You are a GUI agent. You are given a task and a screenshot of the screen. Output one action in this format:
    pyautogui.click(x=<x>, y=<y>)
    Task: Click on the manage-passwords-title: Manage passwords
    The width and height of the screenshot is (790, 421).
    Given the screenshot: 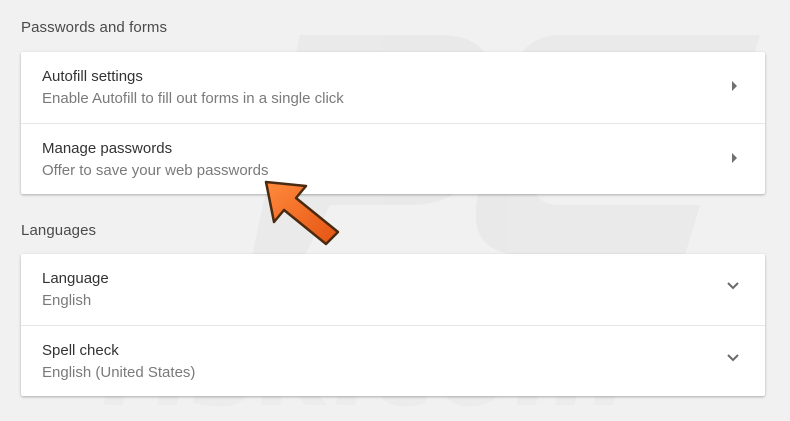 What is the action you would take?
    pyautogui.click(x=107, y=148)
    